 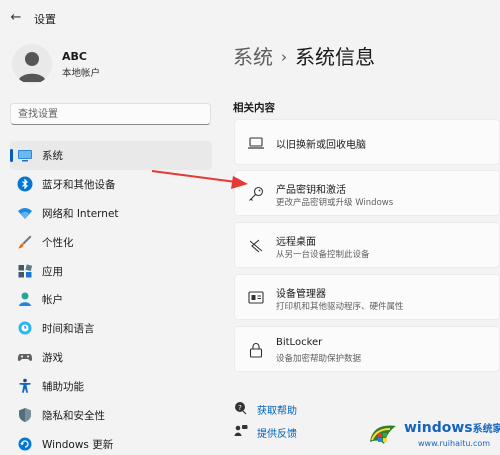 What do you see at coordinates (253, 57) in the screenshot?
I see `breadcrumb-parent: 系统` at bounding box center [253, 57].